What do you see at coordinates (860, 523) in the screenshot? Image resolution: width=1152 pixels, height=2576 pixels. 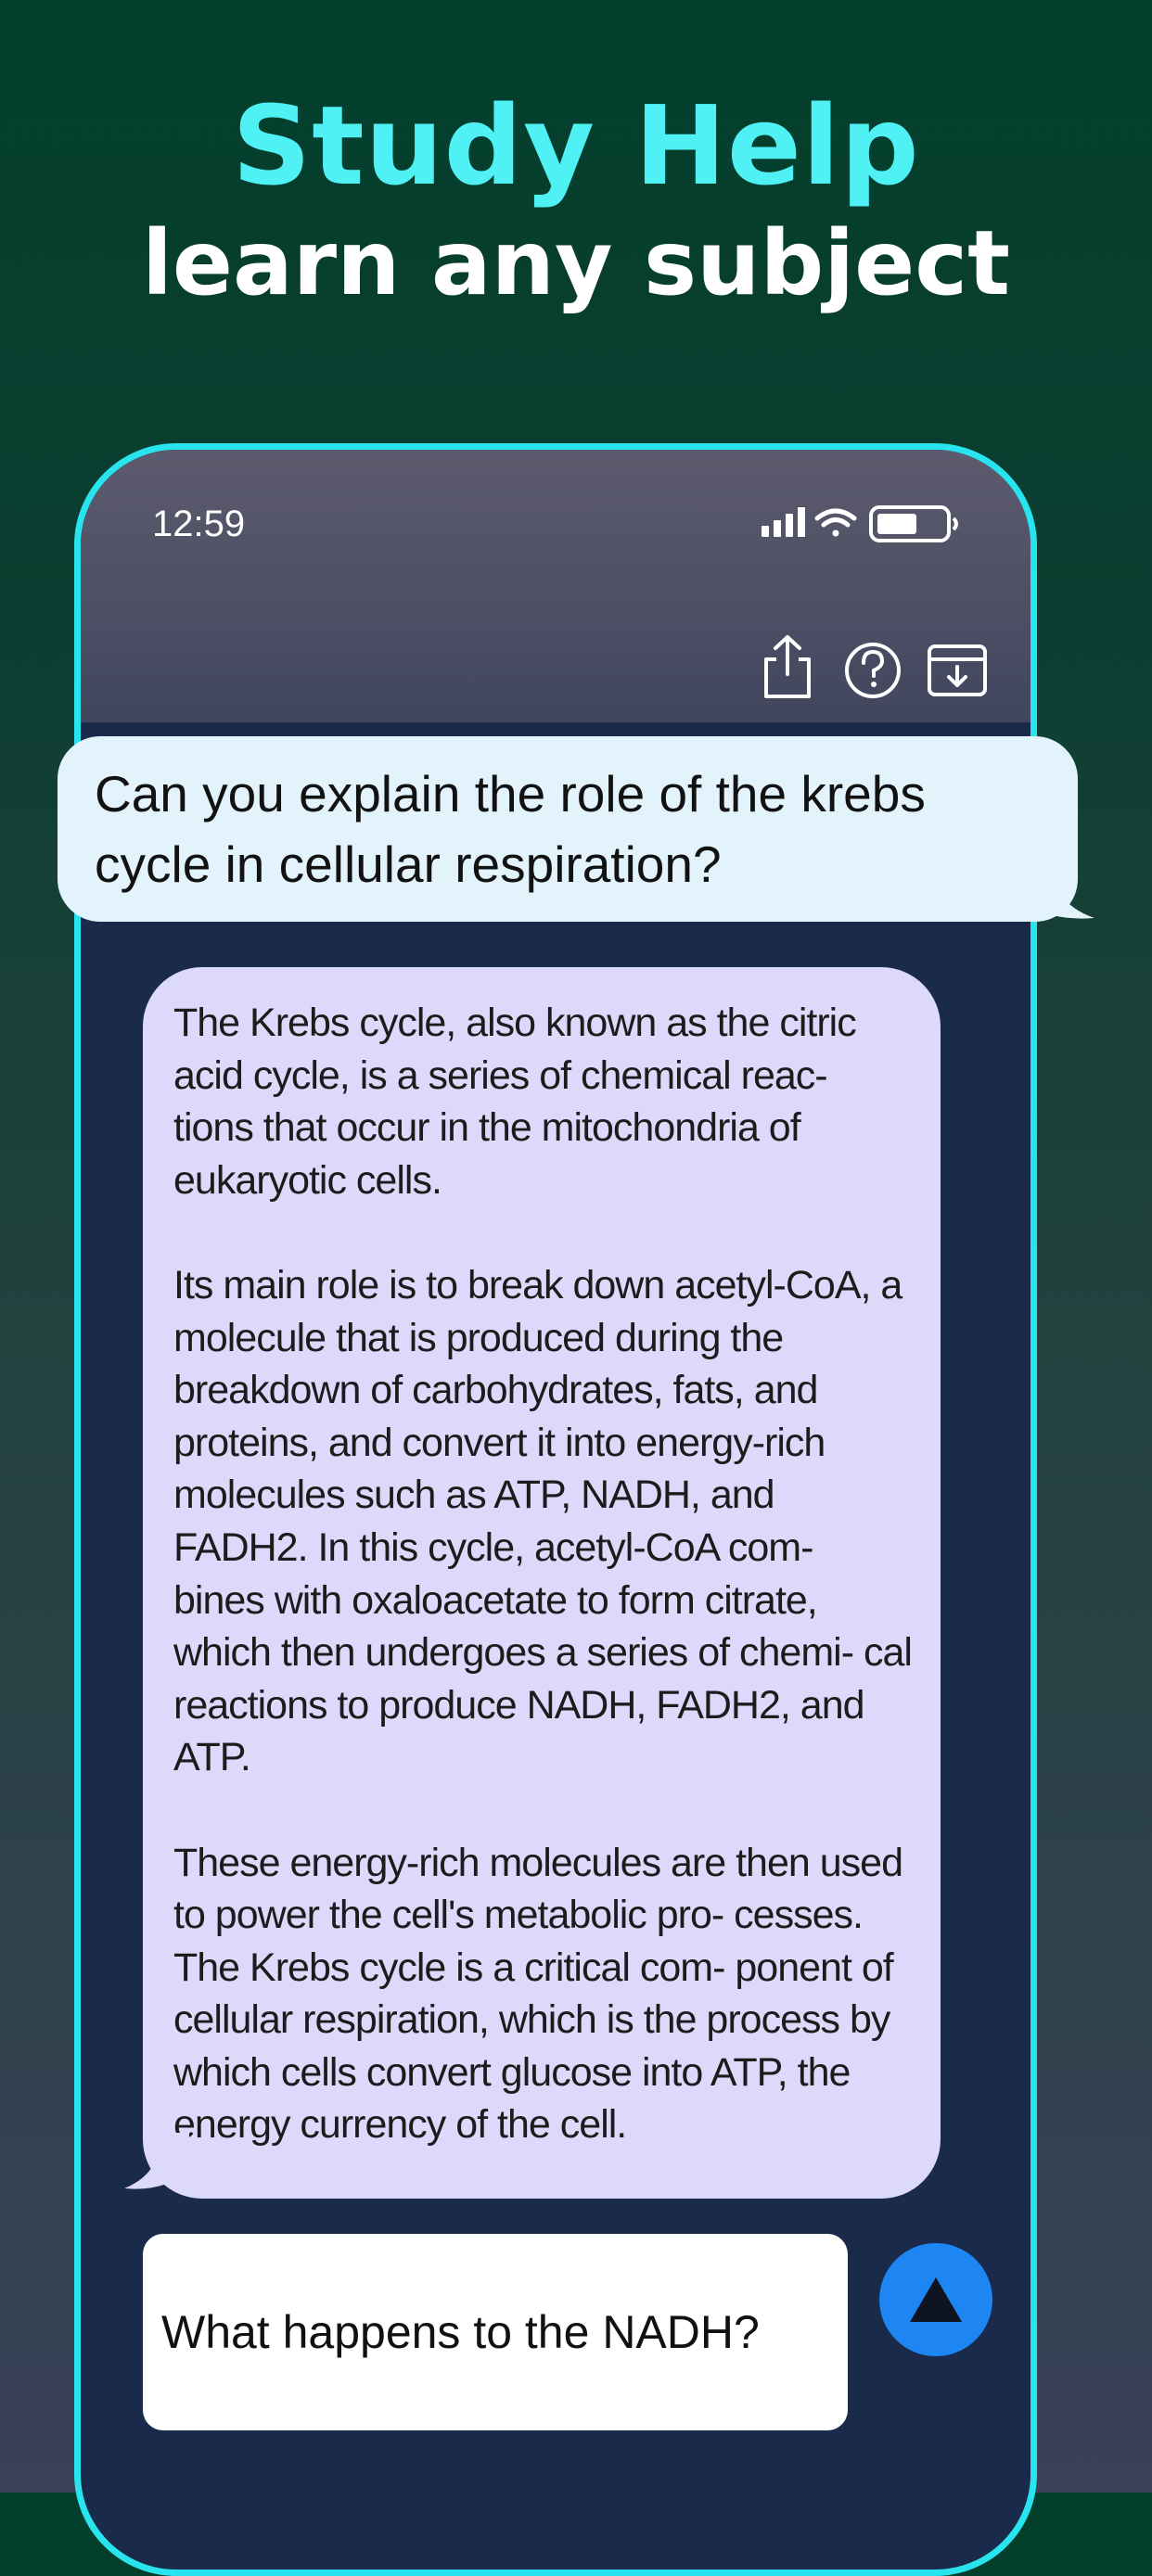 I see `status-icons` at bounding box center [860, 523].